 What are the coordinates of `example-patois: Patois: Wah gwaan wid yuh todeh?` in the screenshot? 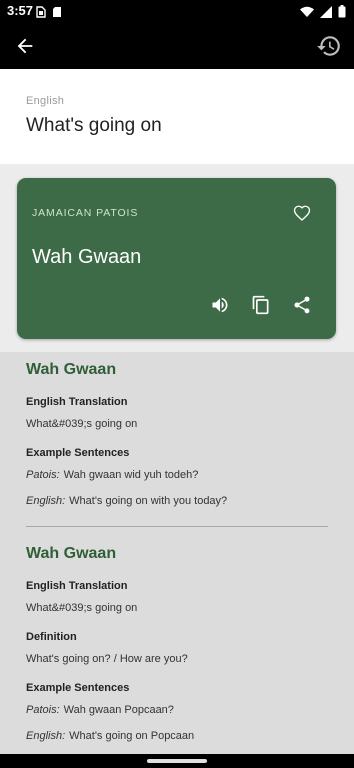 It's located at (112, 475).